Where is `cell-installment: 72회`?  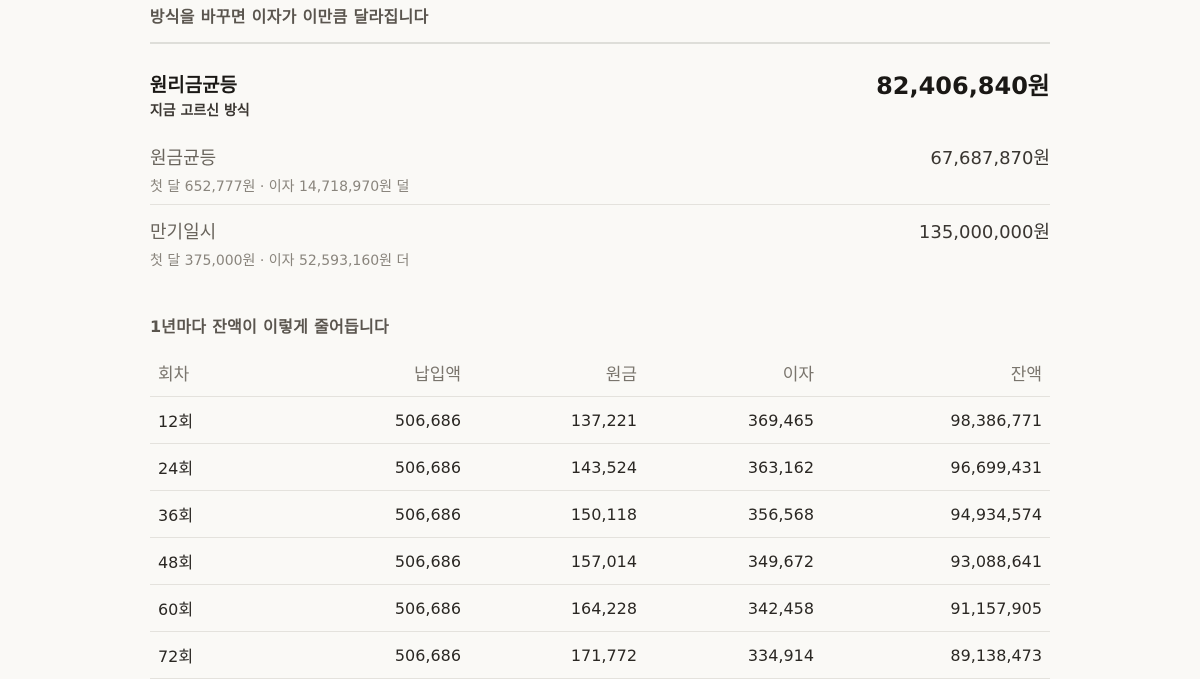 cell-installment: 72회 is located at coordinates (210, 655).